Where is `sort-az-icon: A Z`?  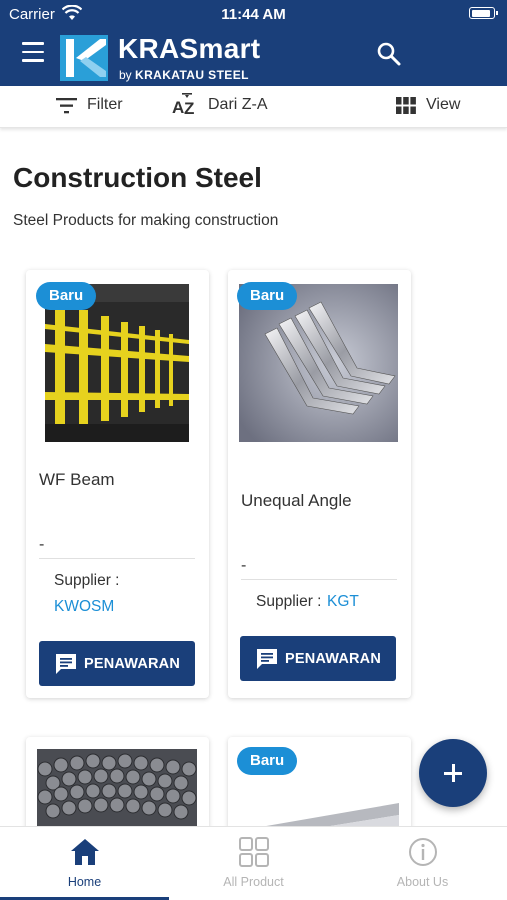 sort-az-icon: A Z is located at coordinates (183, 105).